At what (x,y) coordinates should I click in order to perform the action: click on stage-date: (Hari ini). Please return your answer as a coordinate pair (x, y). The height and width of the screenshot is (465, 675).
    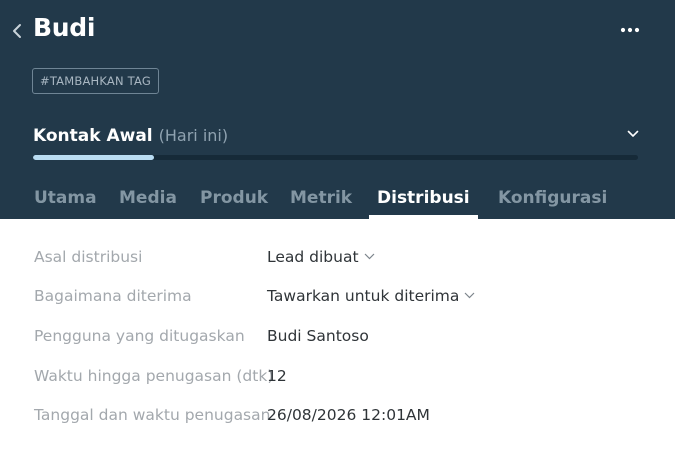
    Looking at the image, I should click on (193, 135).